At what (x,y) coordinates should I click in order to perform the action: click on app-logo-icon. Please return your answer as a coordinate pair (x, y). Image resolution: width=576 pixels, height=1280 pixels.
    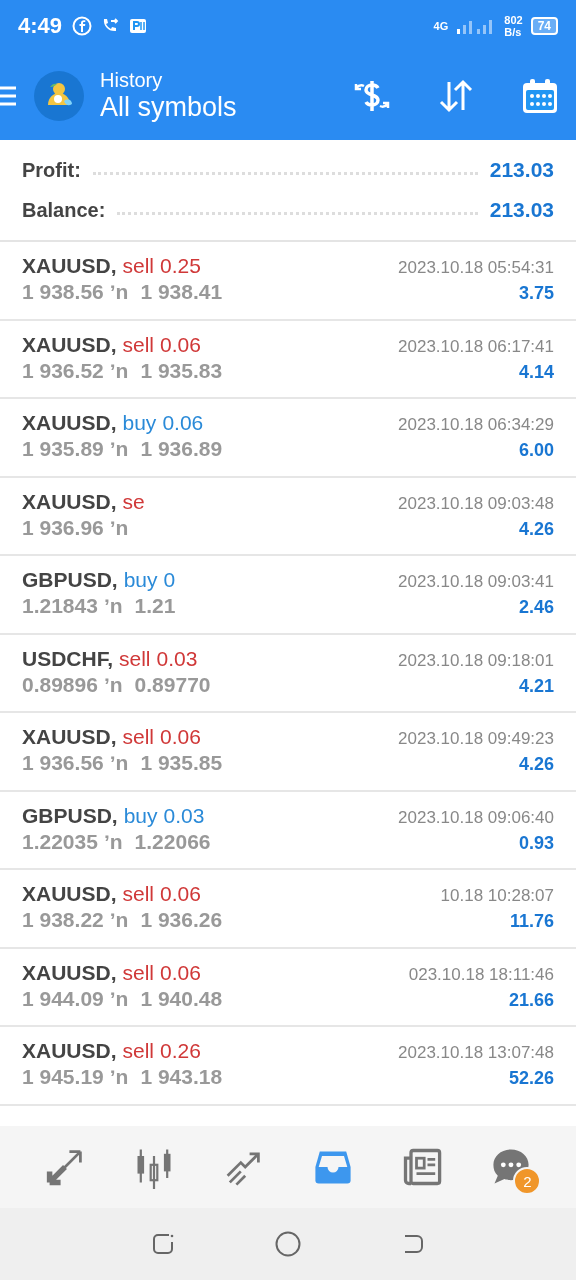
    Looking at the image, I should click on (59, 96).